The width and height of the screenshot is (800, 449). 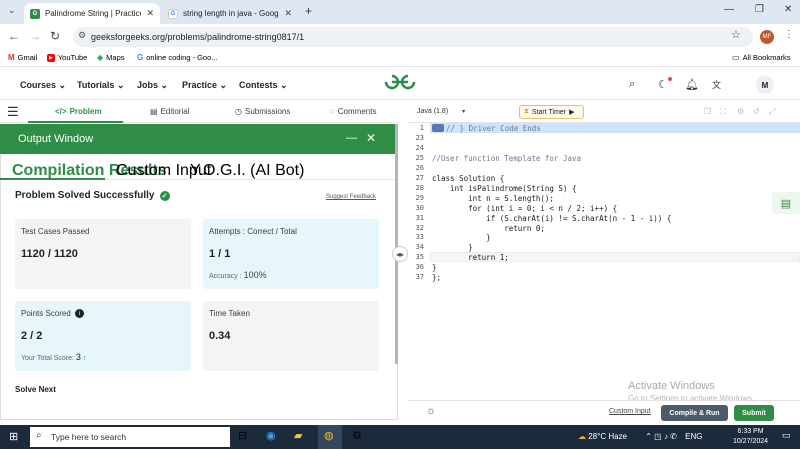 What do you see at coordinates (438, 128) in the screenshot?
I see `fold-marker-icon` at bounding box center [438, 128].